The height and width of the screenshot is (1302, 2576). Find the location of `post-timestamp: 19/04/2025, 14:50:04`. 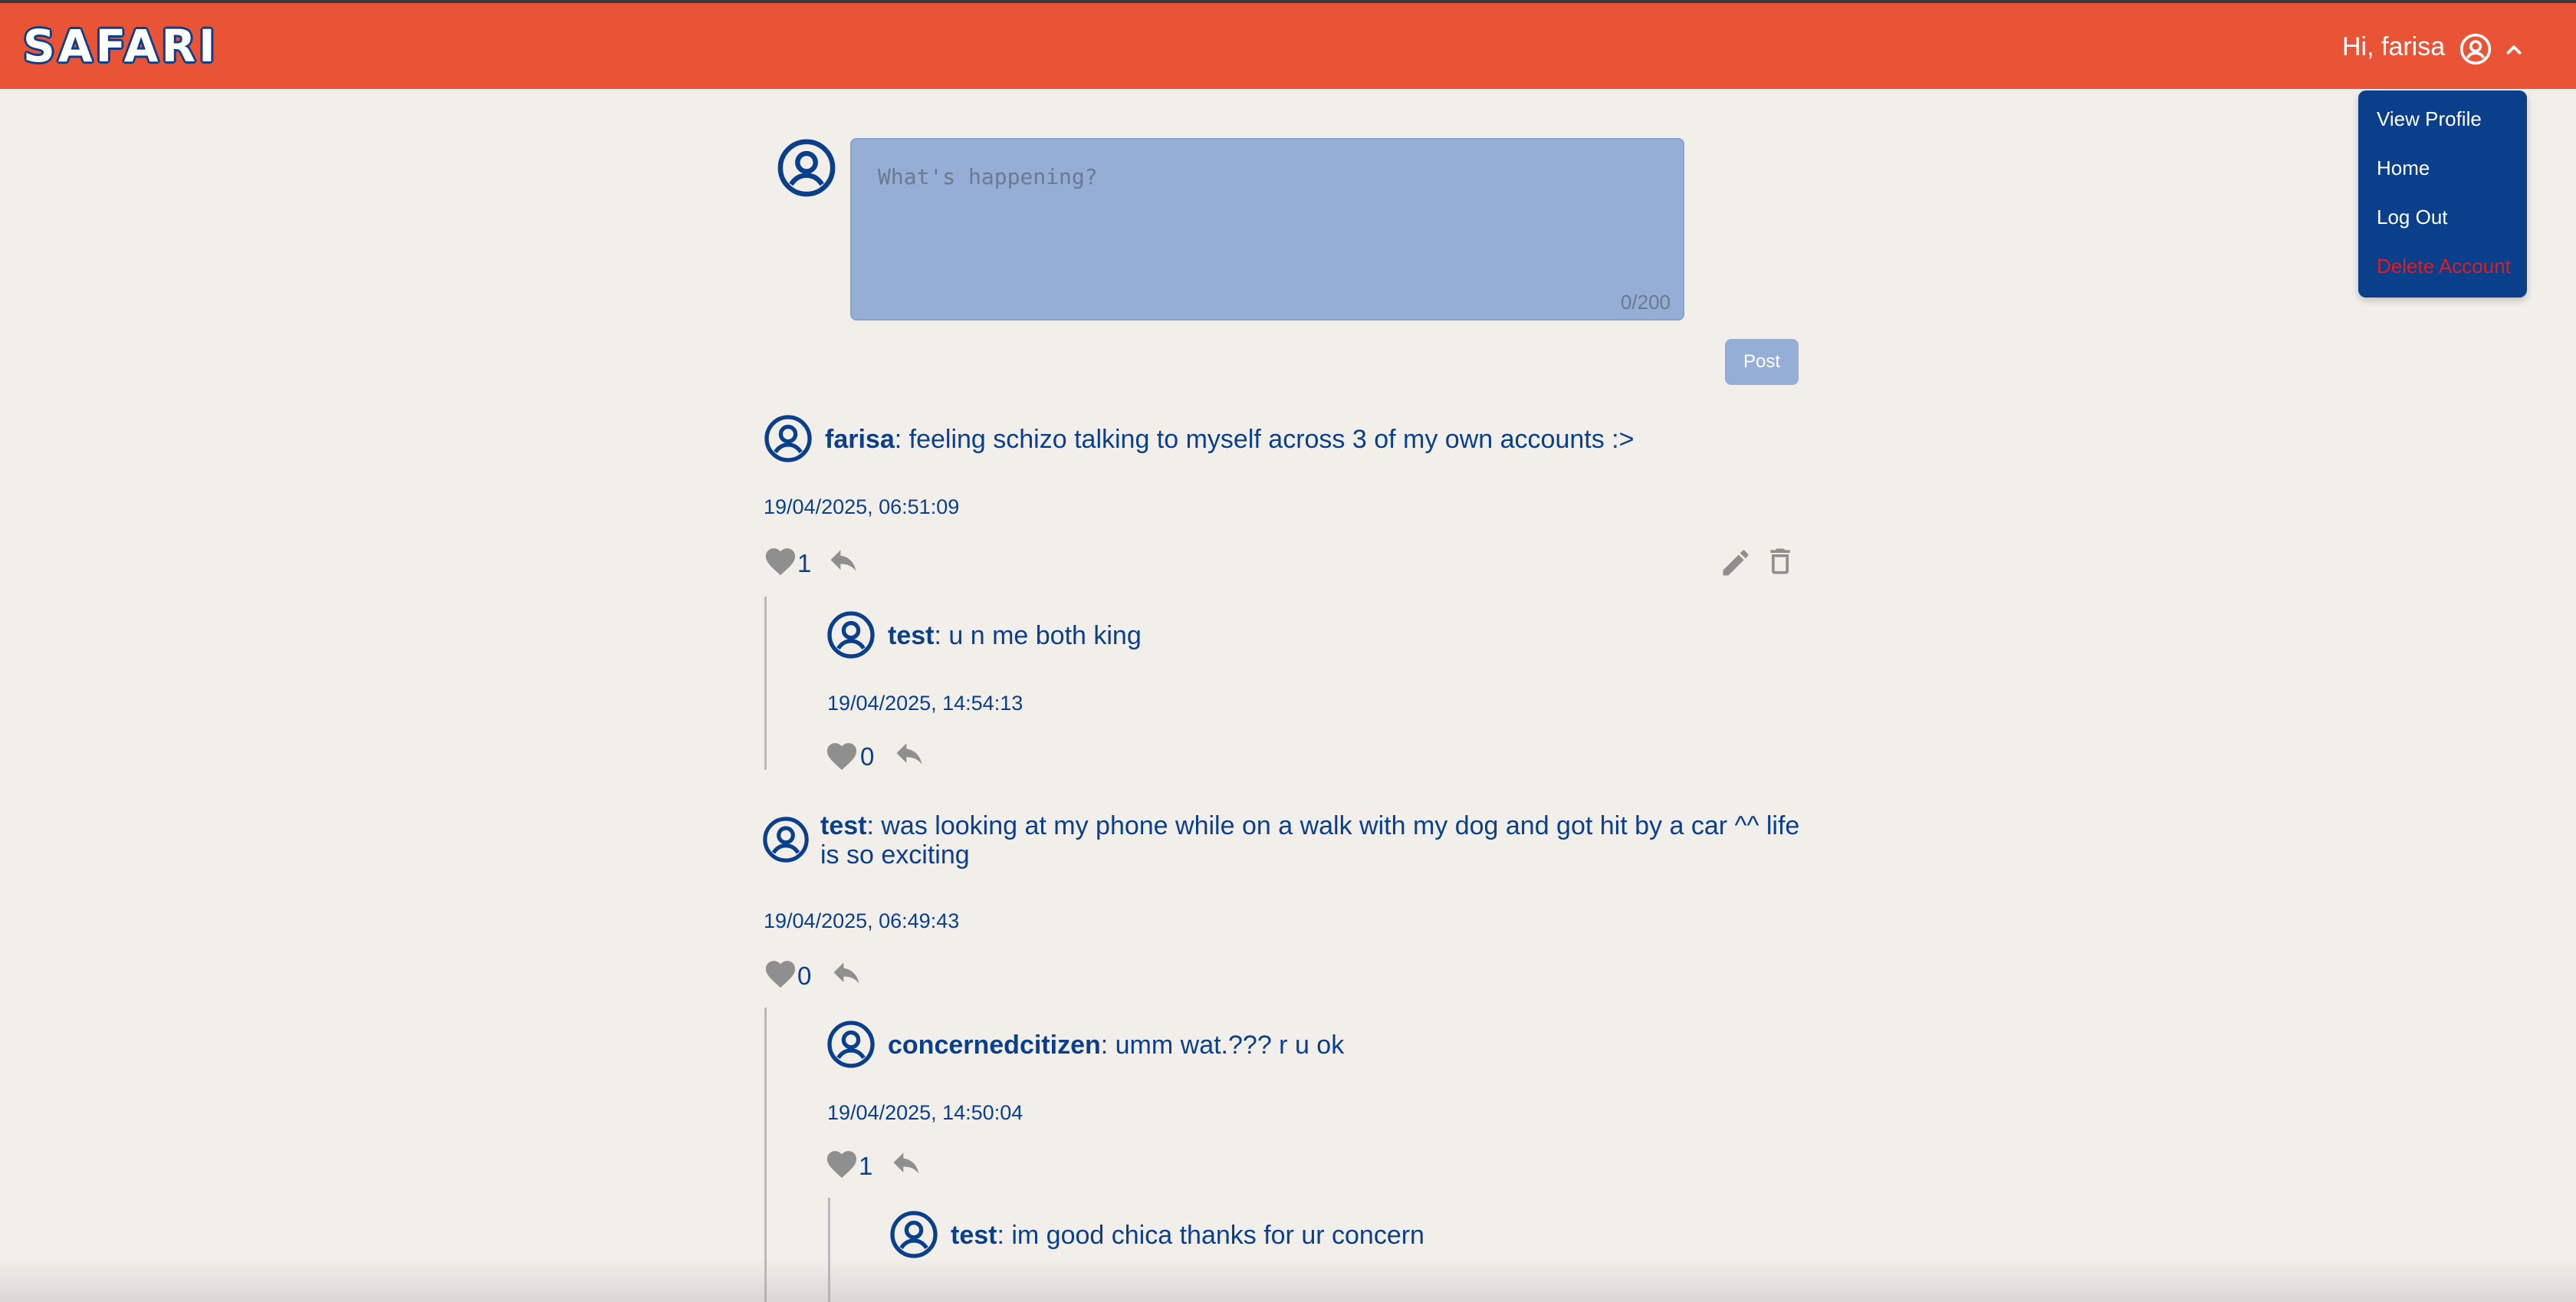

post-timestamp: 19/04/2025, 14:50:04 is located at coordinates (925, 1112).